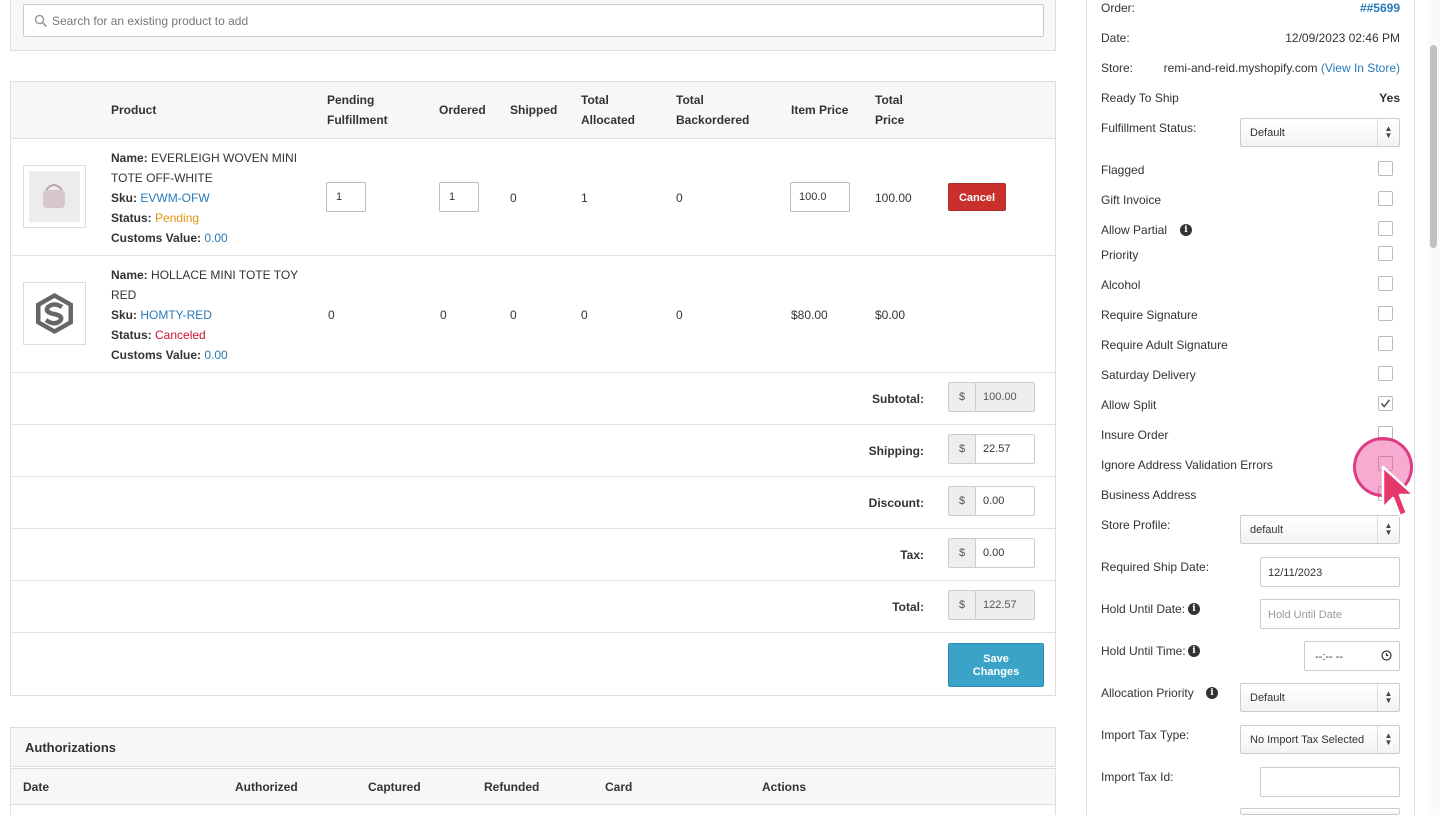  Describe the element at coordinates (896, 503) in the screenshot. I see `discount-label: Discount:` at that location.